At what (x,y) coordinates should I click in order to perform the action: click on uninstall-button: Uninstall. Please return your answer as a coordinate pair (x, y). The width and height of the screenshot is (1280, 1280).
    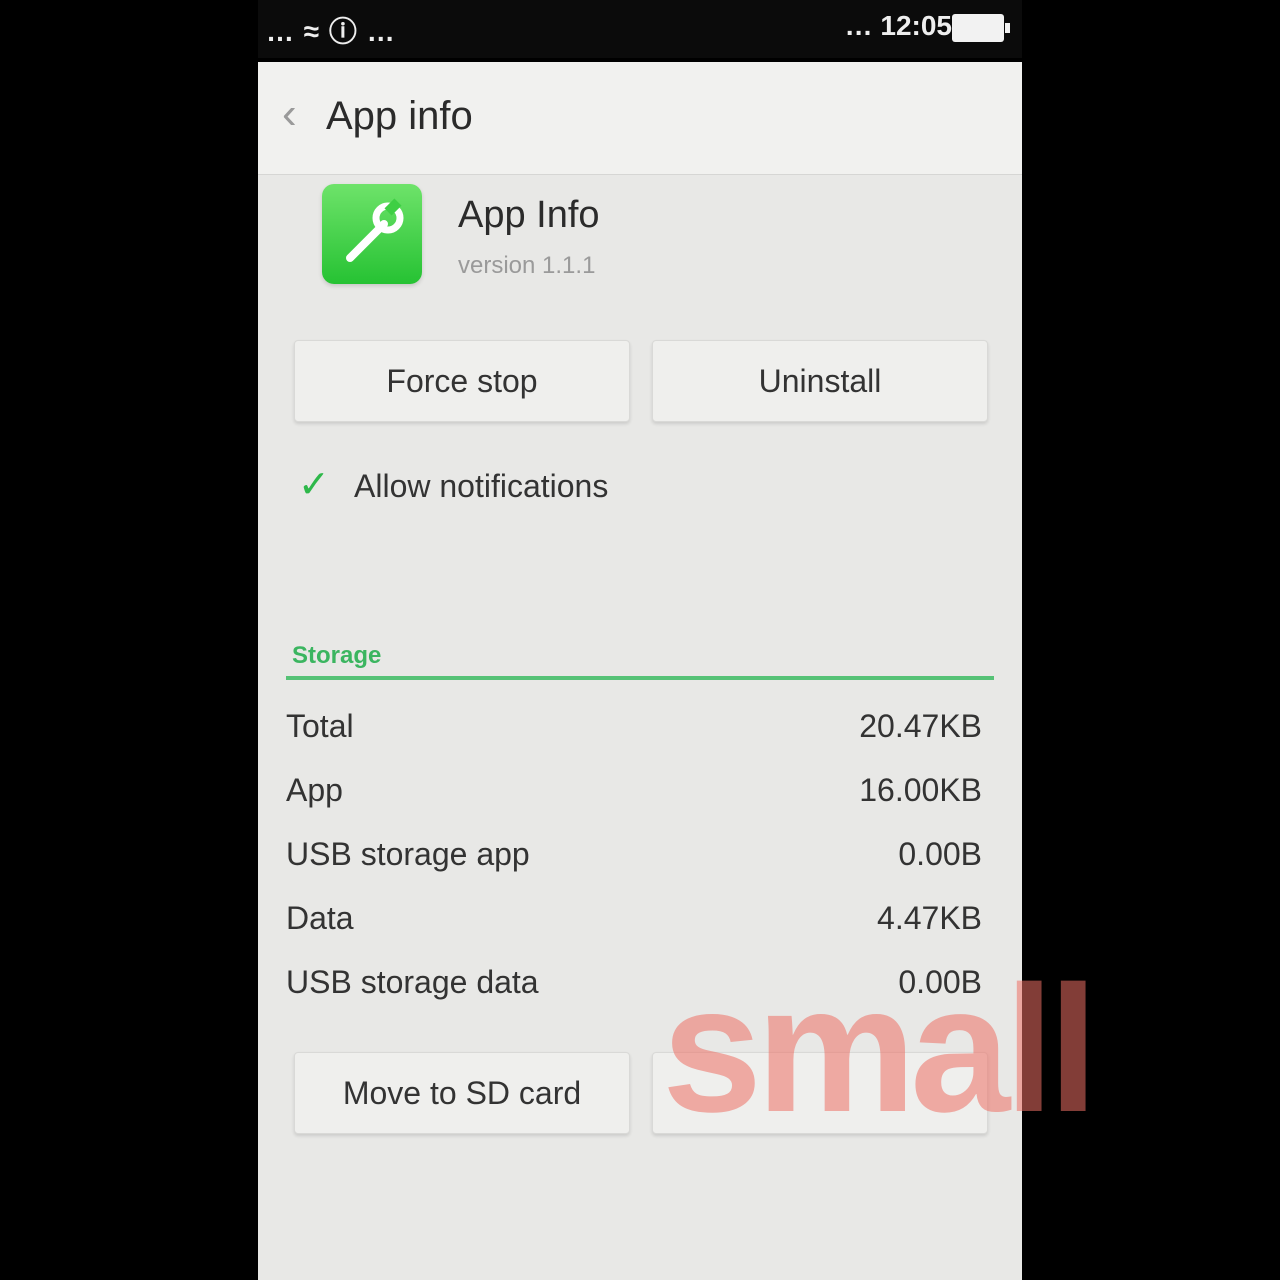
    Looking at the image, I should click on (820, 381).